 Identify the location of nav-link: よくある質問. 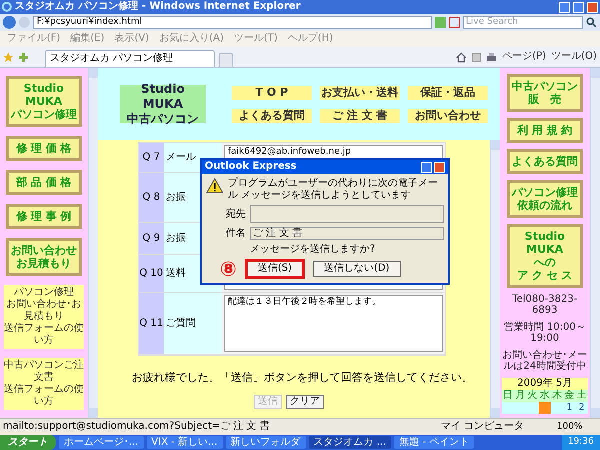
(272, 115).